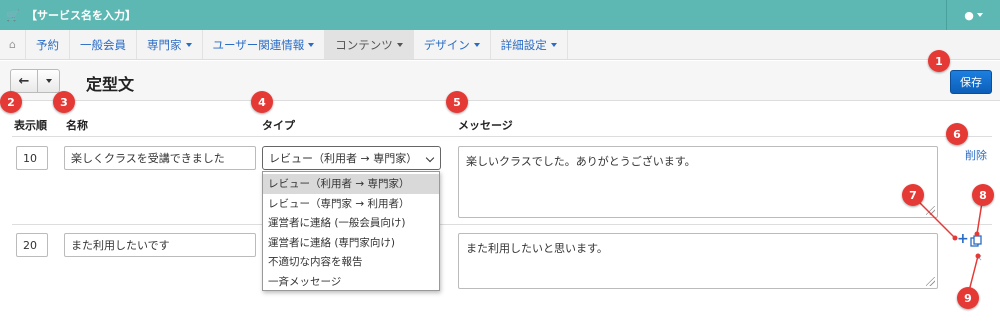 The image size is (1000, 335). I want to click on back-dropdown-button, so click(49, 81).